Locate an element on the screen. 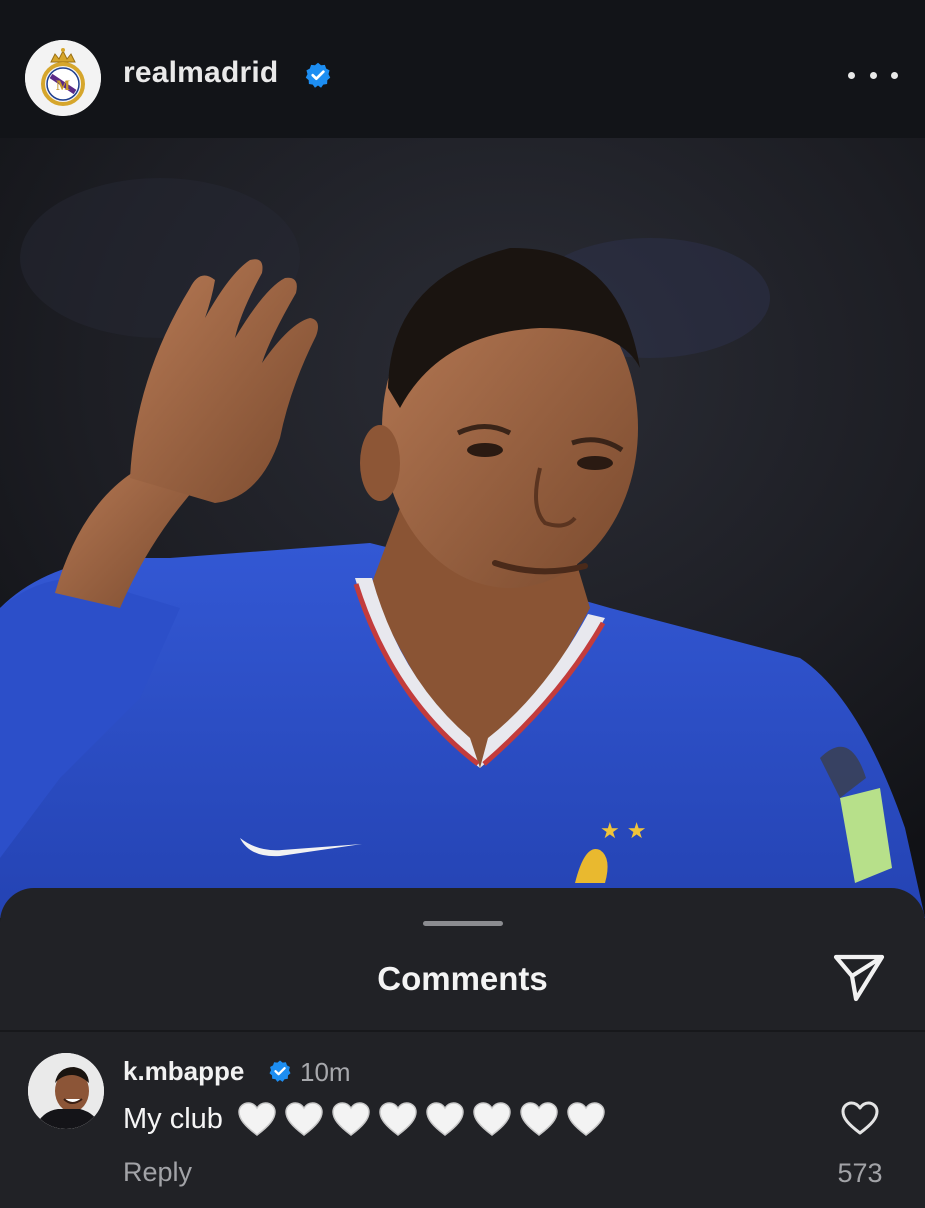 The height and width of the screenshot is (1208, 925). comment-text: My club is located at coordinates (173, 1118).